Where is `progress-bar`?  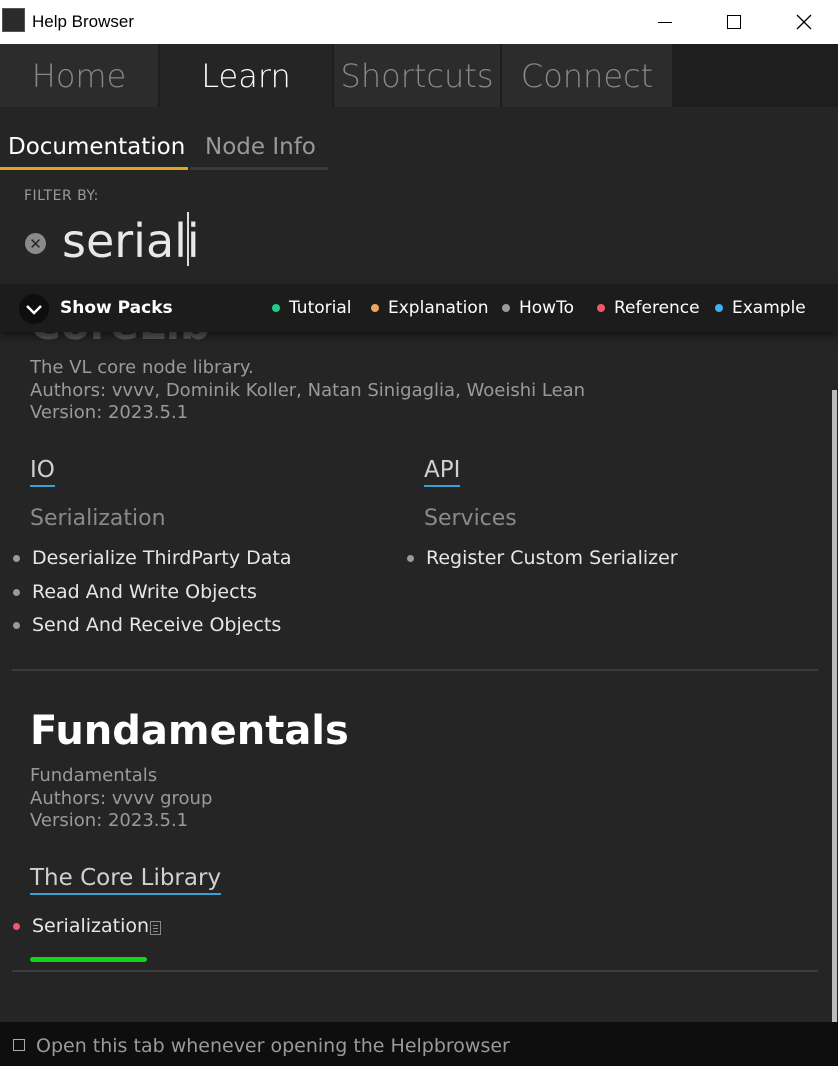
progress-bar is located at coordinates (88, 959).